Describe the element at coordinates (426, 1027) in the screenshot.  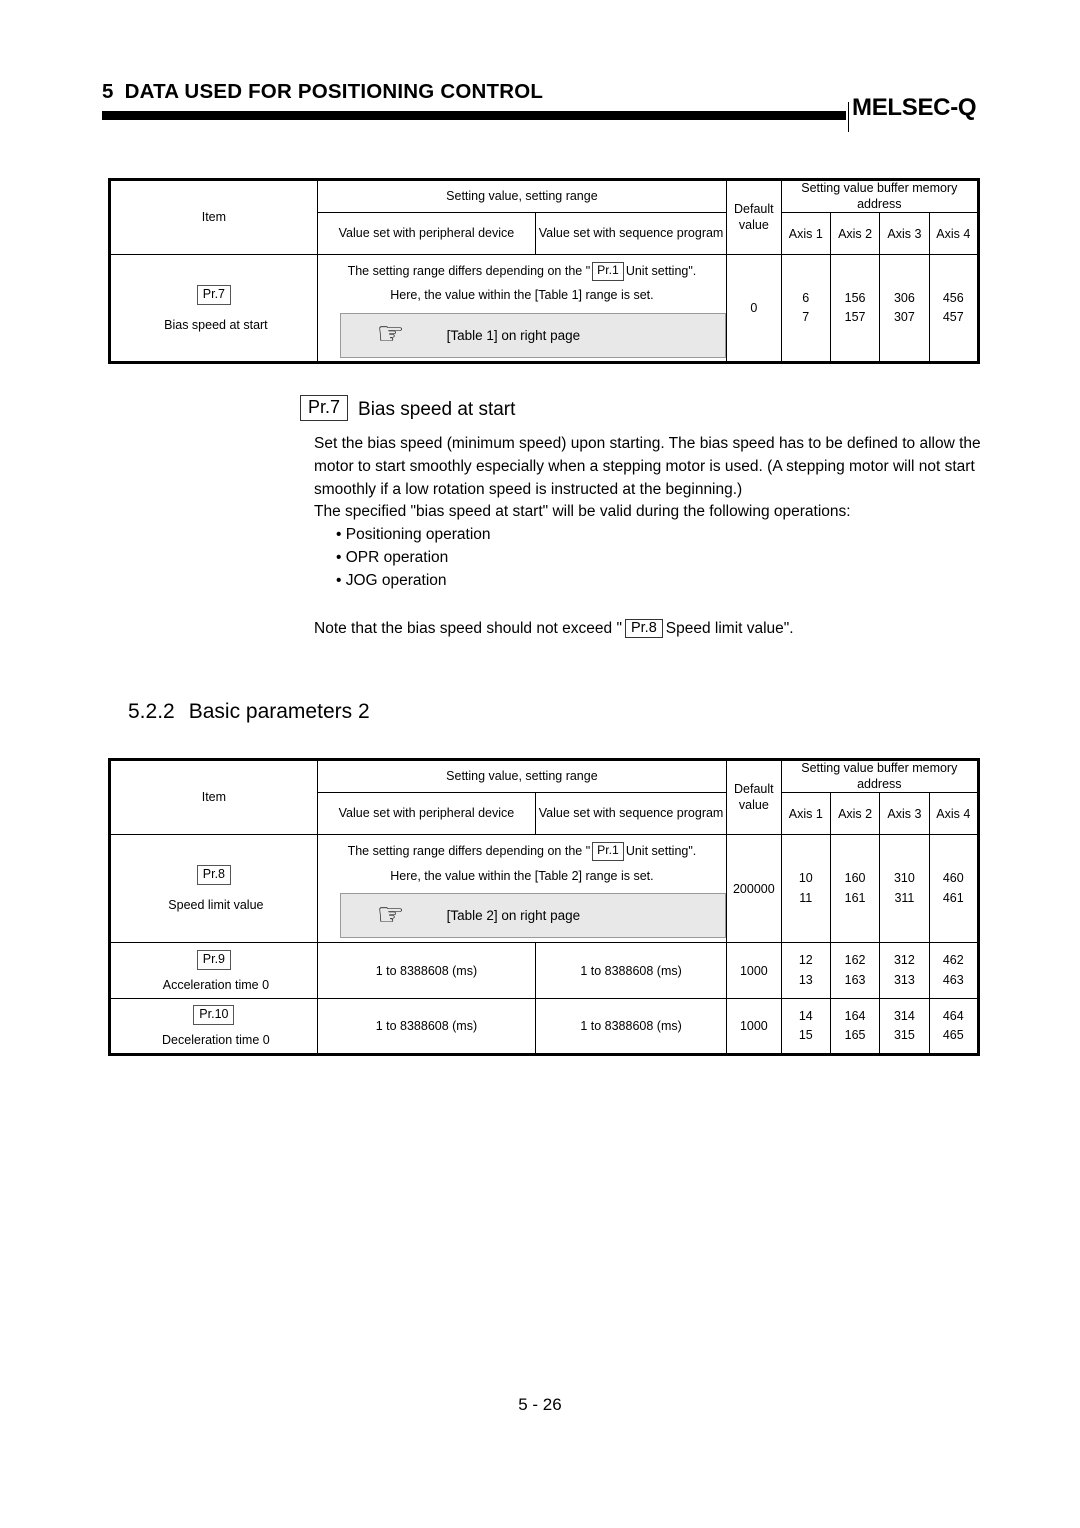
I see `row-peripheral-pr10: 1 to 8388608 (ms)` at that location.